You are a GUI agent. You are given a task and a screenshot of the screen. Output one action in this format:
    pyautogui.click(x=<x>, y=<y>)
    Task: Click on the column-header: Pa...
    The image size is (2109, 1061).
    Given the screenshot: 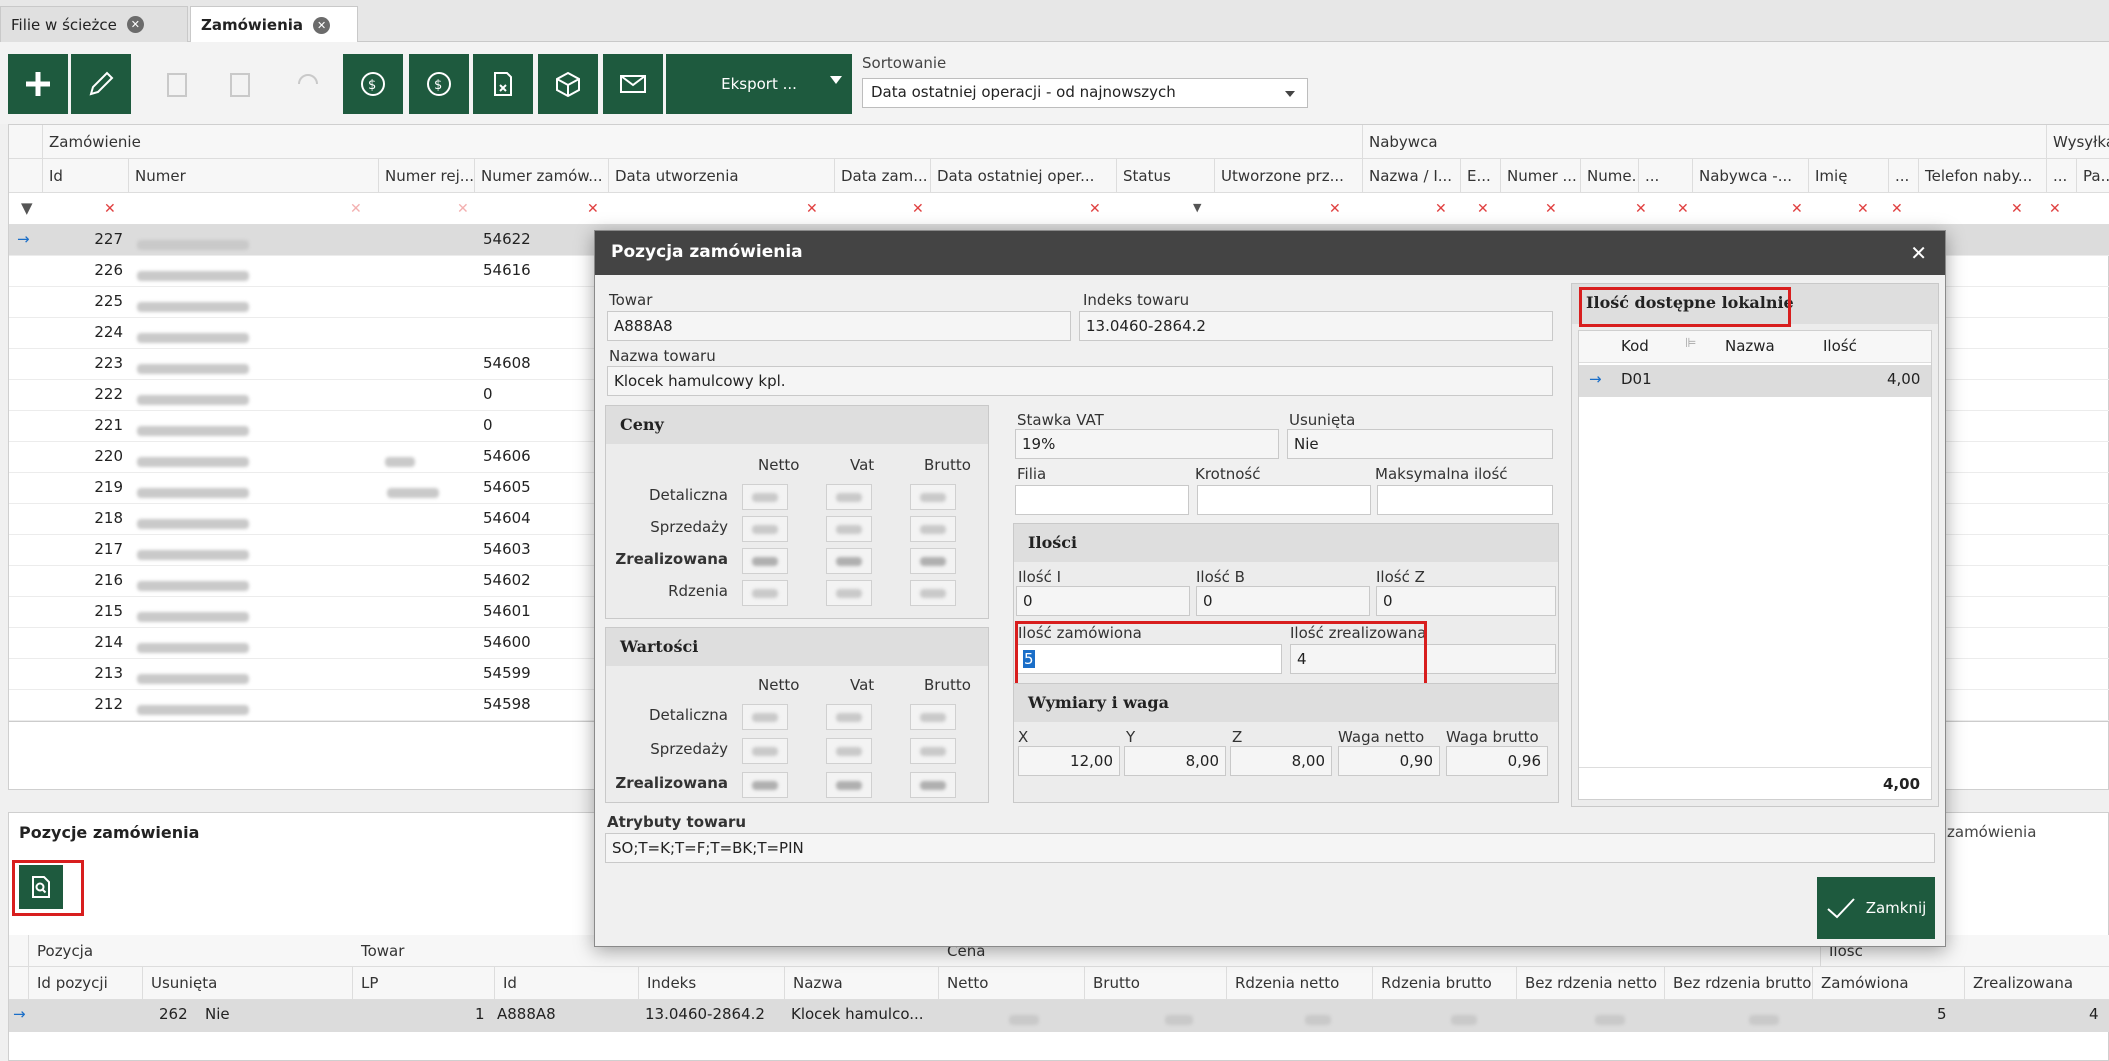 What is the action you would take?
    pyautogui.click(x=2093, y=176)
    